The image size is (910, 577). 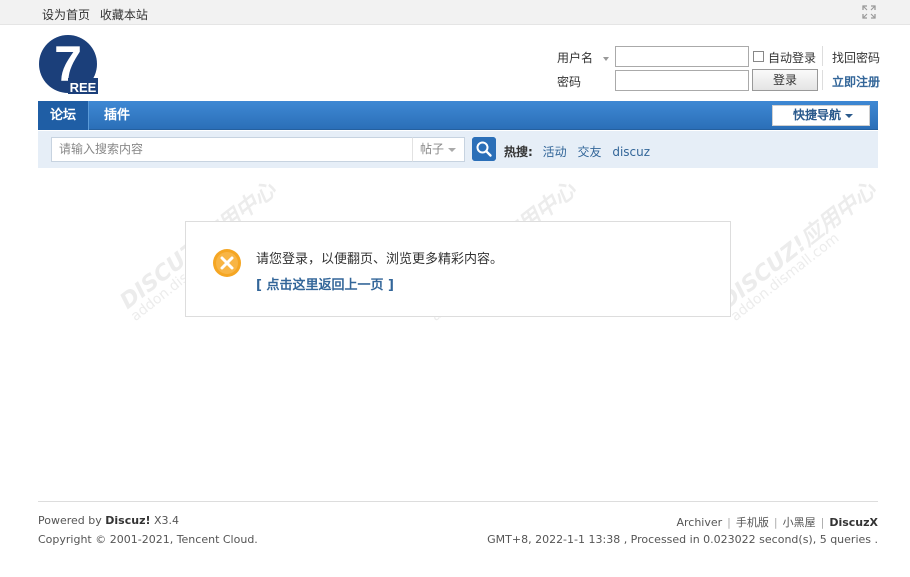 What do you see at coordinates (83, 87) in the screenshot?
I see `logo-text: REE` at bounding box center [83, 87].